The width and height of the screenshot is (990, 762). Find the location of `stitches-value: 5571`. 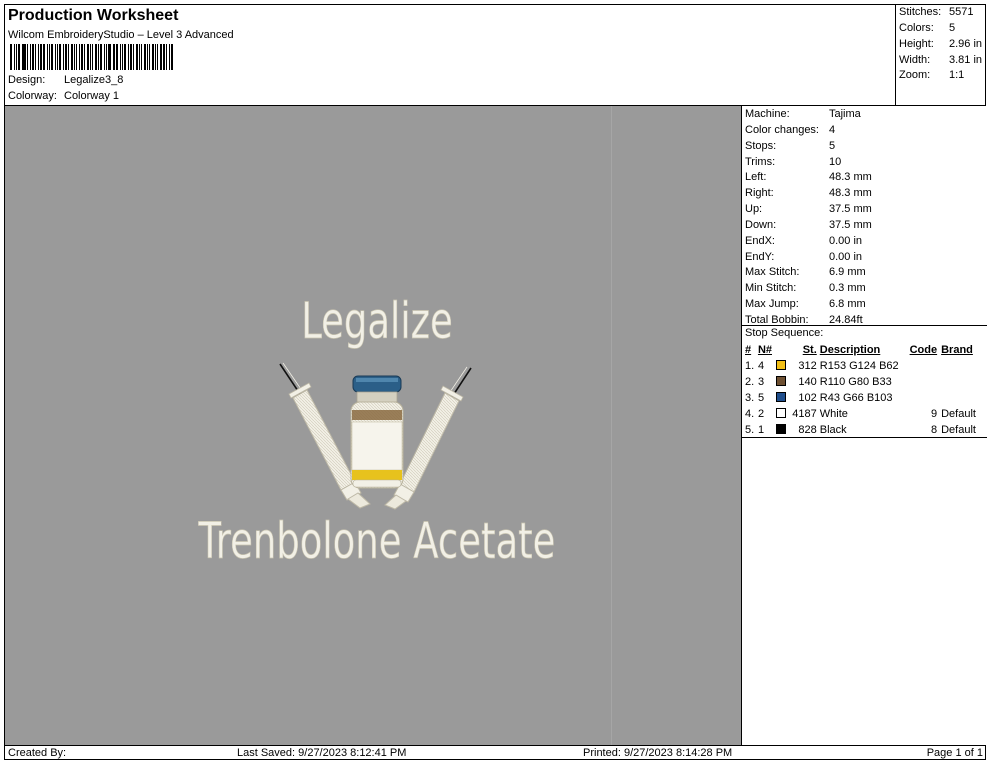

stitches-value: 5571 is located at coordinates (961, 12).